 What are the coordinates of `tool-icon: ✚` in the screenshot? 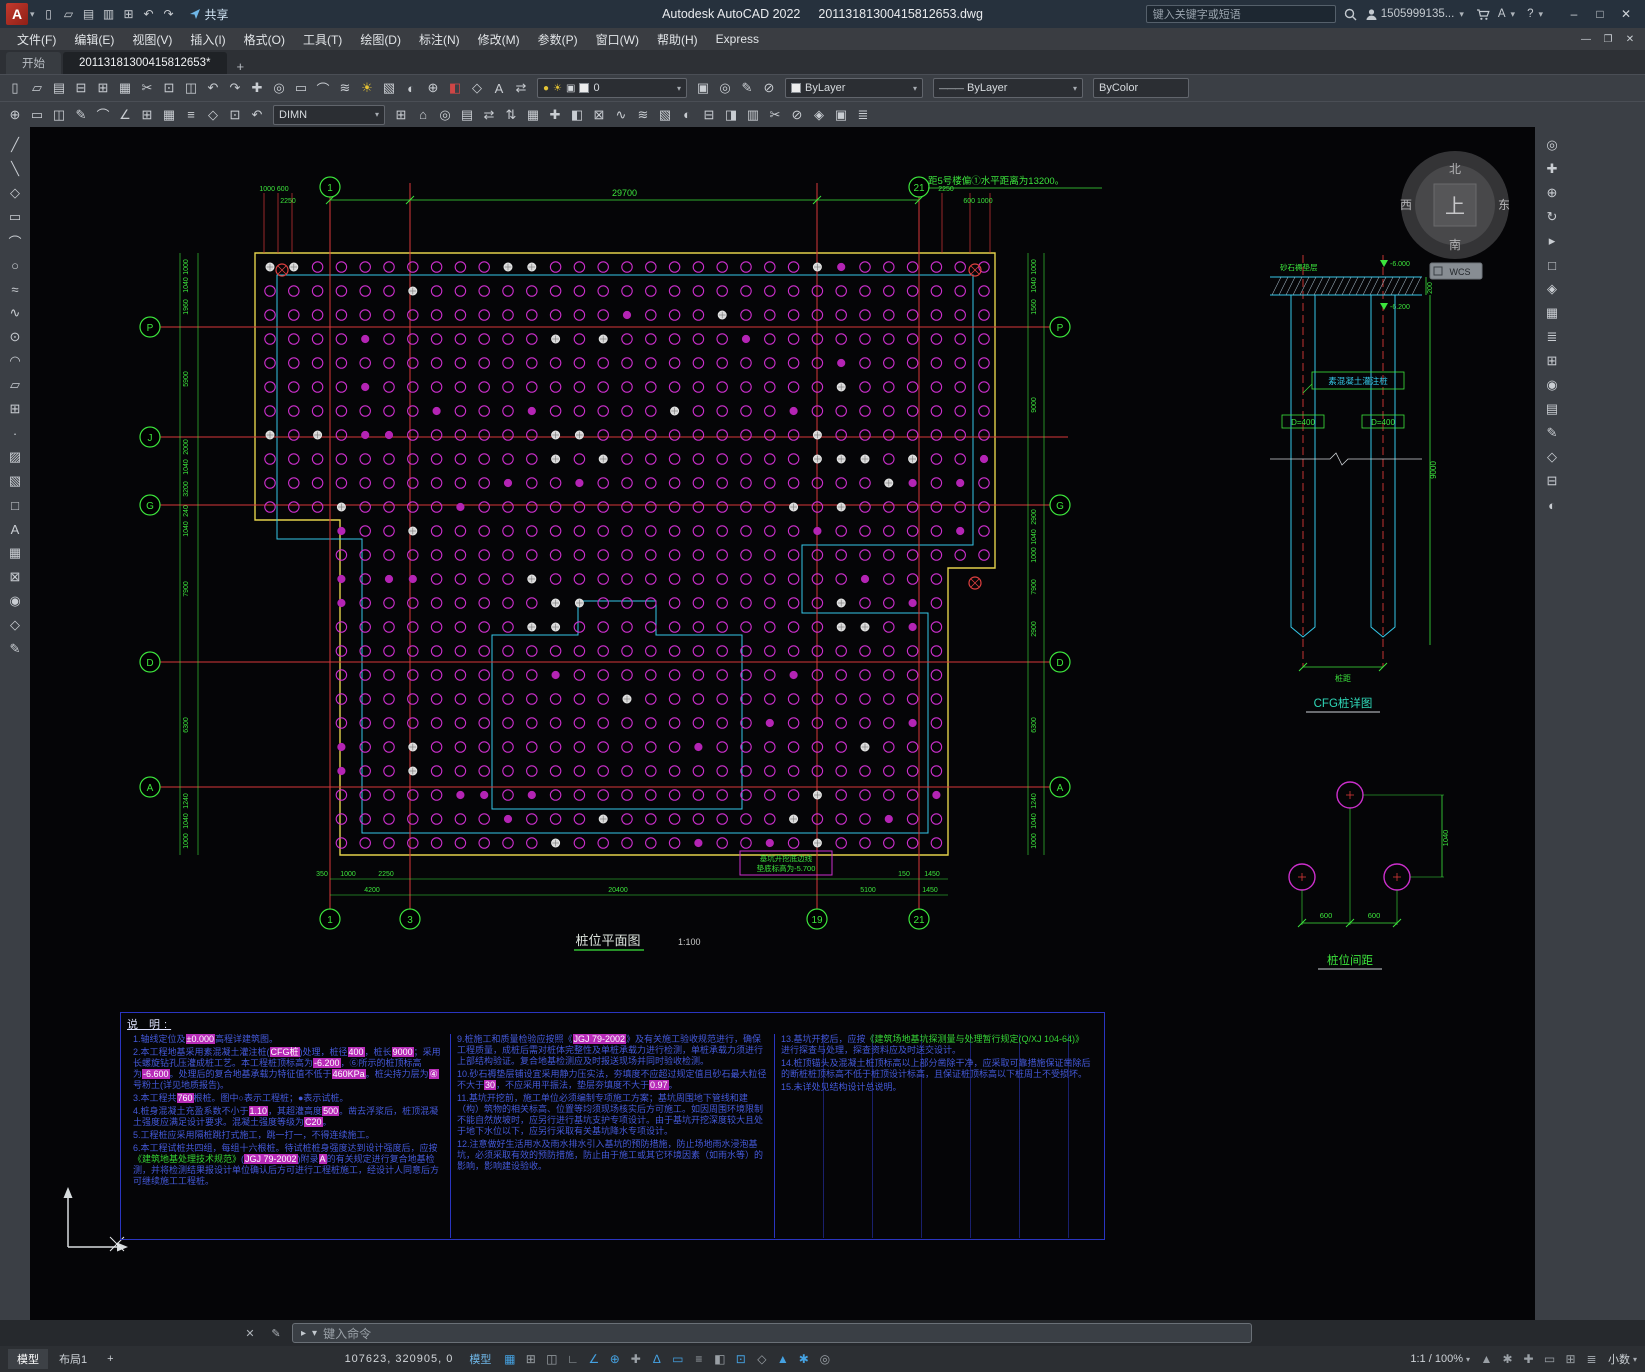 It's located at (555, 115).